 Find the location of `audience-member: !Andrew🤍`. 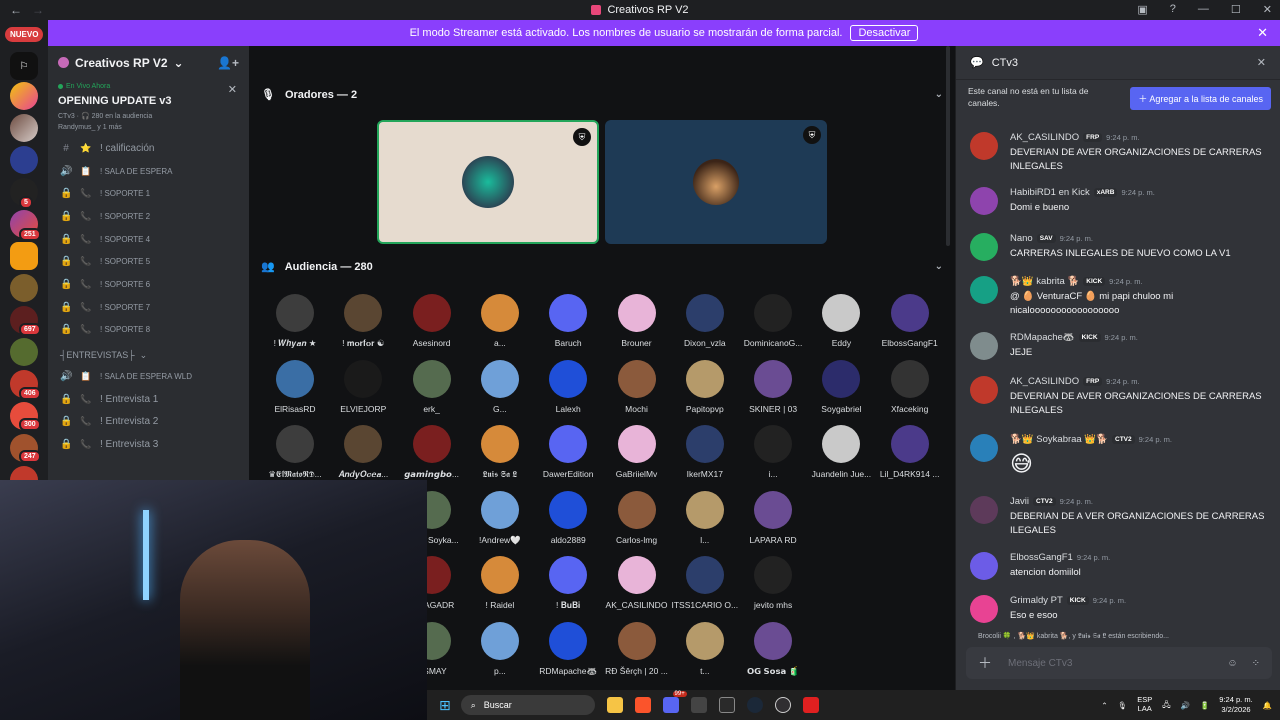

audience-member: !Andrew🤍 is located at coordinates (500, 518).